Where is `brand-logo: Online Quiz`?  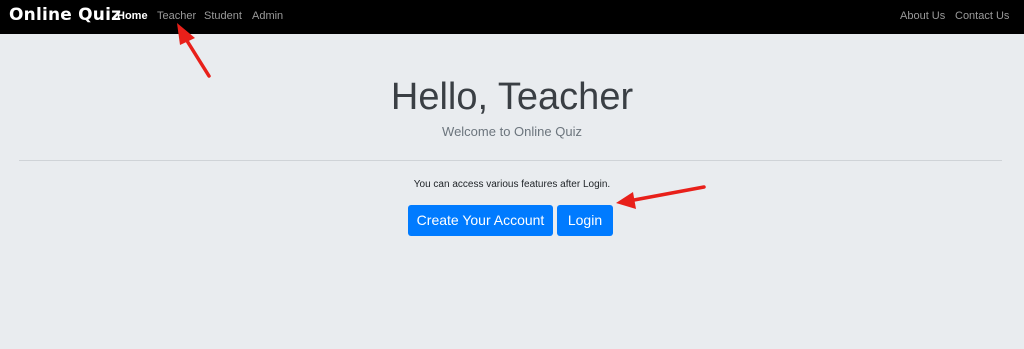 brand-logo: Online Quiz is located at coordinates (65, 15).